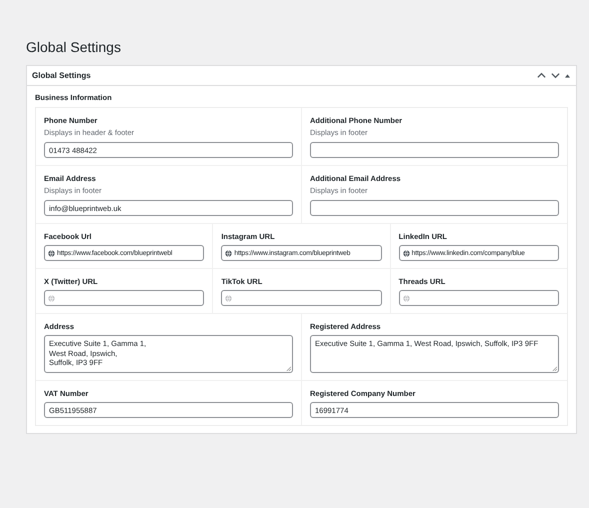 The height and width of the screenshot is (508, 589). I want to click on collapse-icon, so click(567, 76).